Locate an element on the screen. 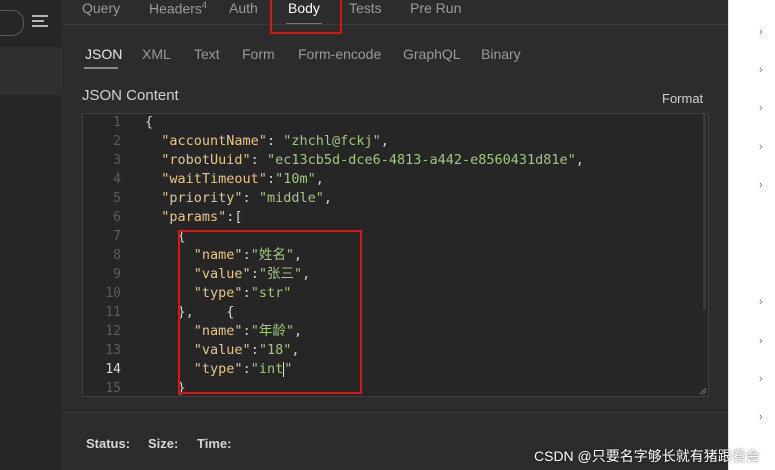 This screenshot has width=775, height=470. code-line: 10 "type":"str" is located at coordinates (395, 293).